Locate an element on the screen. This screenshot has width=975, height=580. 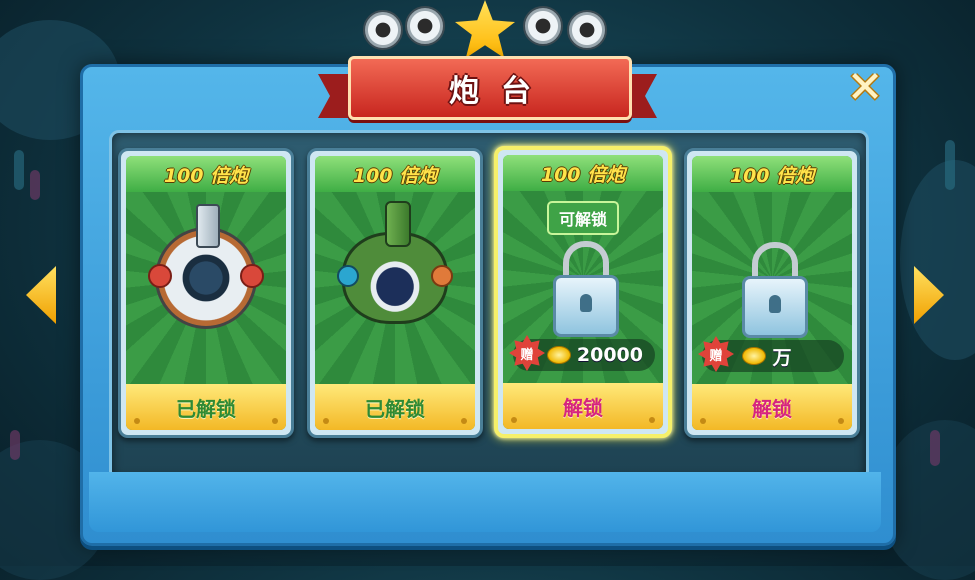
close-button: ✕ is located at coordinates (865, 87).